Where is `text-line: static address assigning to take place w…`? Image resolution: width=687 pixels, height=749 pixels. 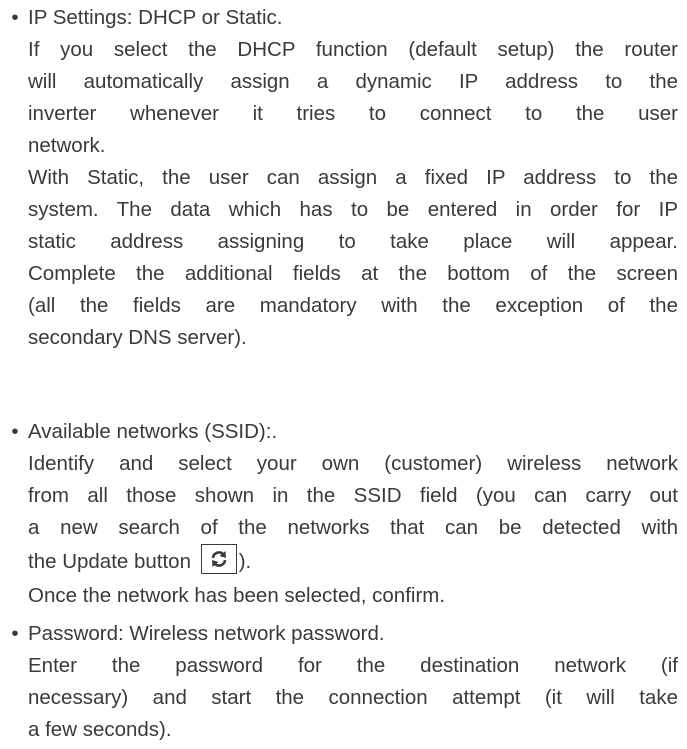
text-line: static address assigning to take place w… is located at coordinates (353, 241).